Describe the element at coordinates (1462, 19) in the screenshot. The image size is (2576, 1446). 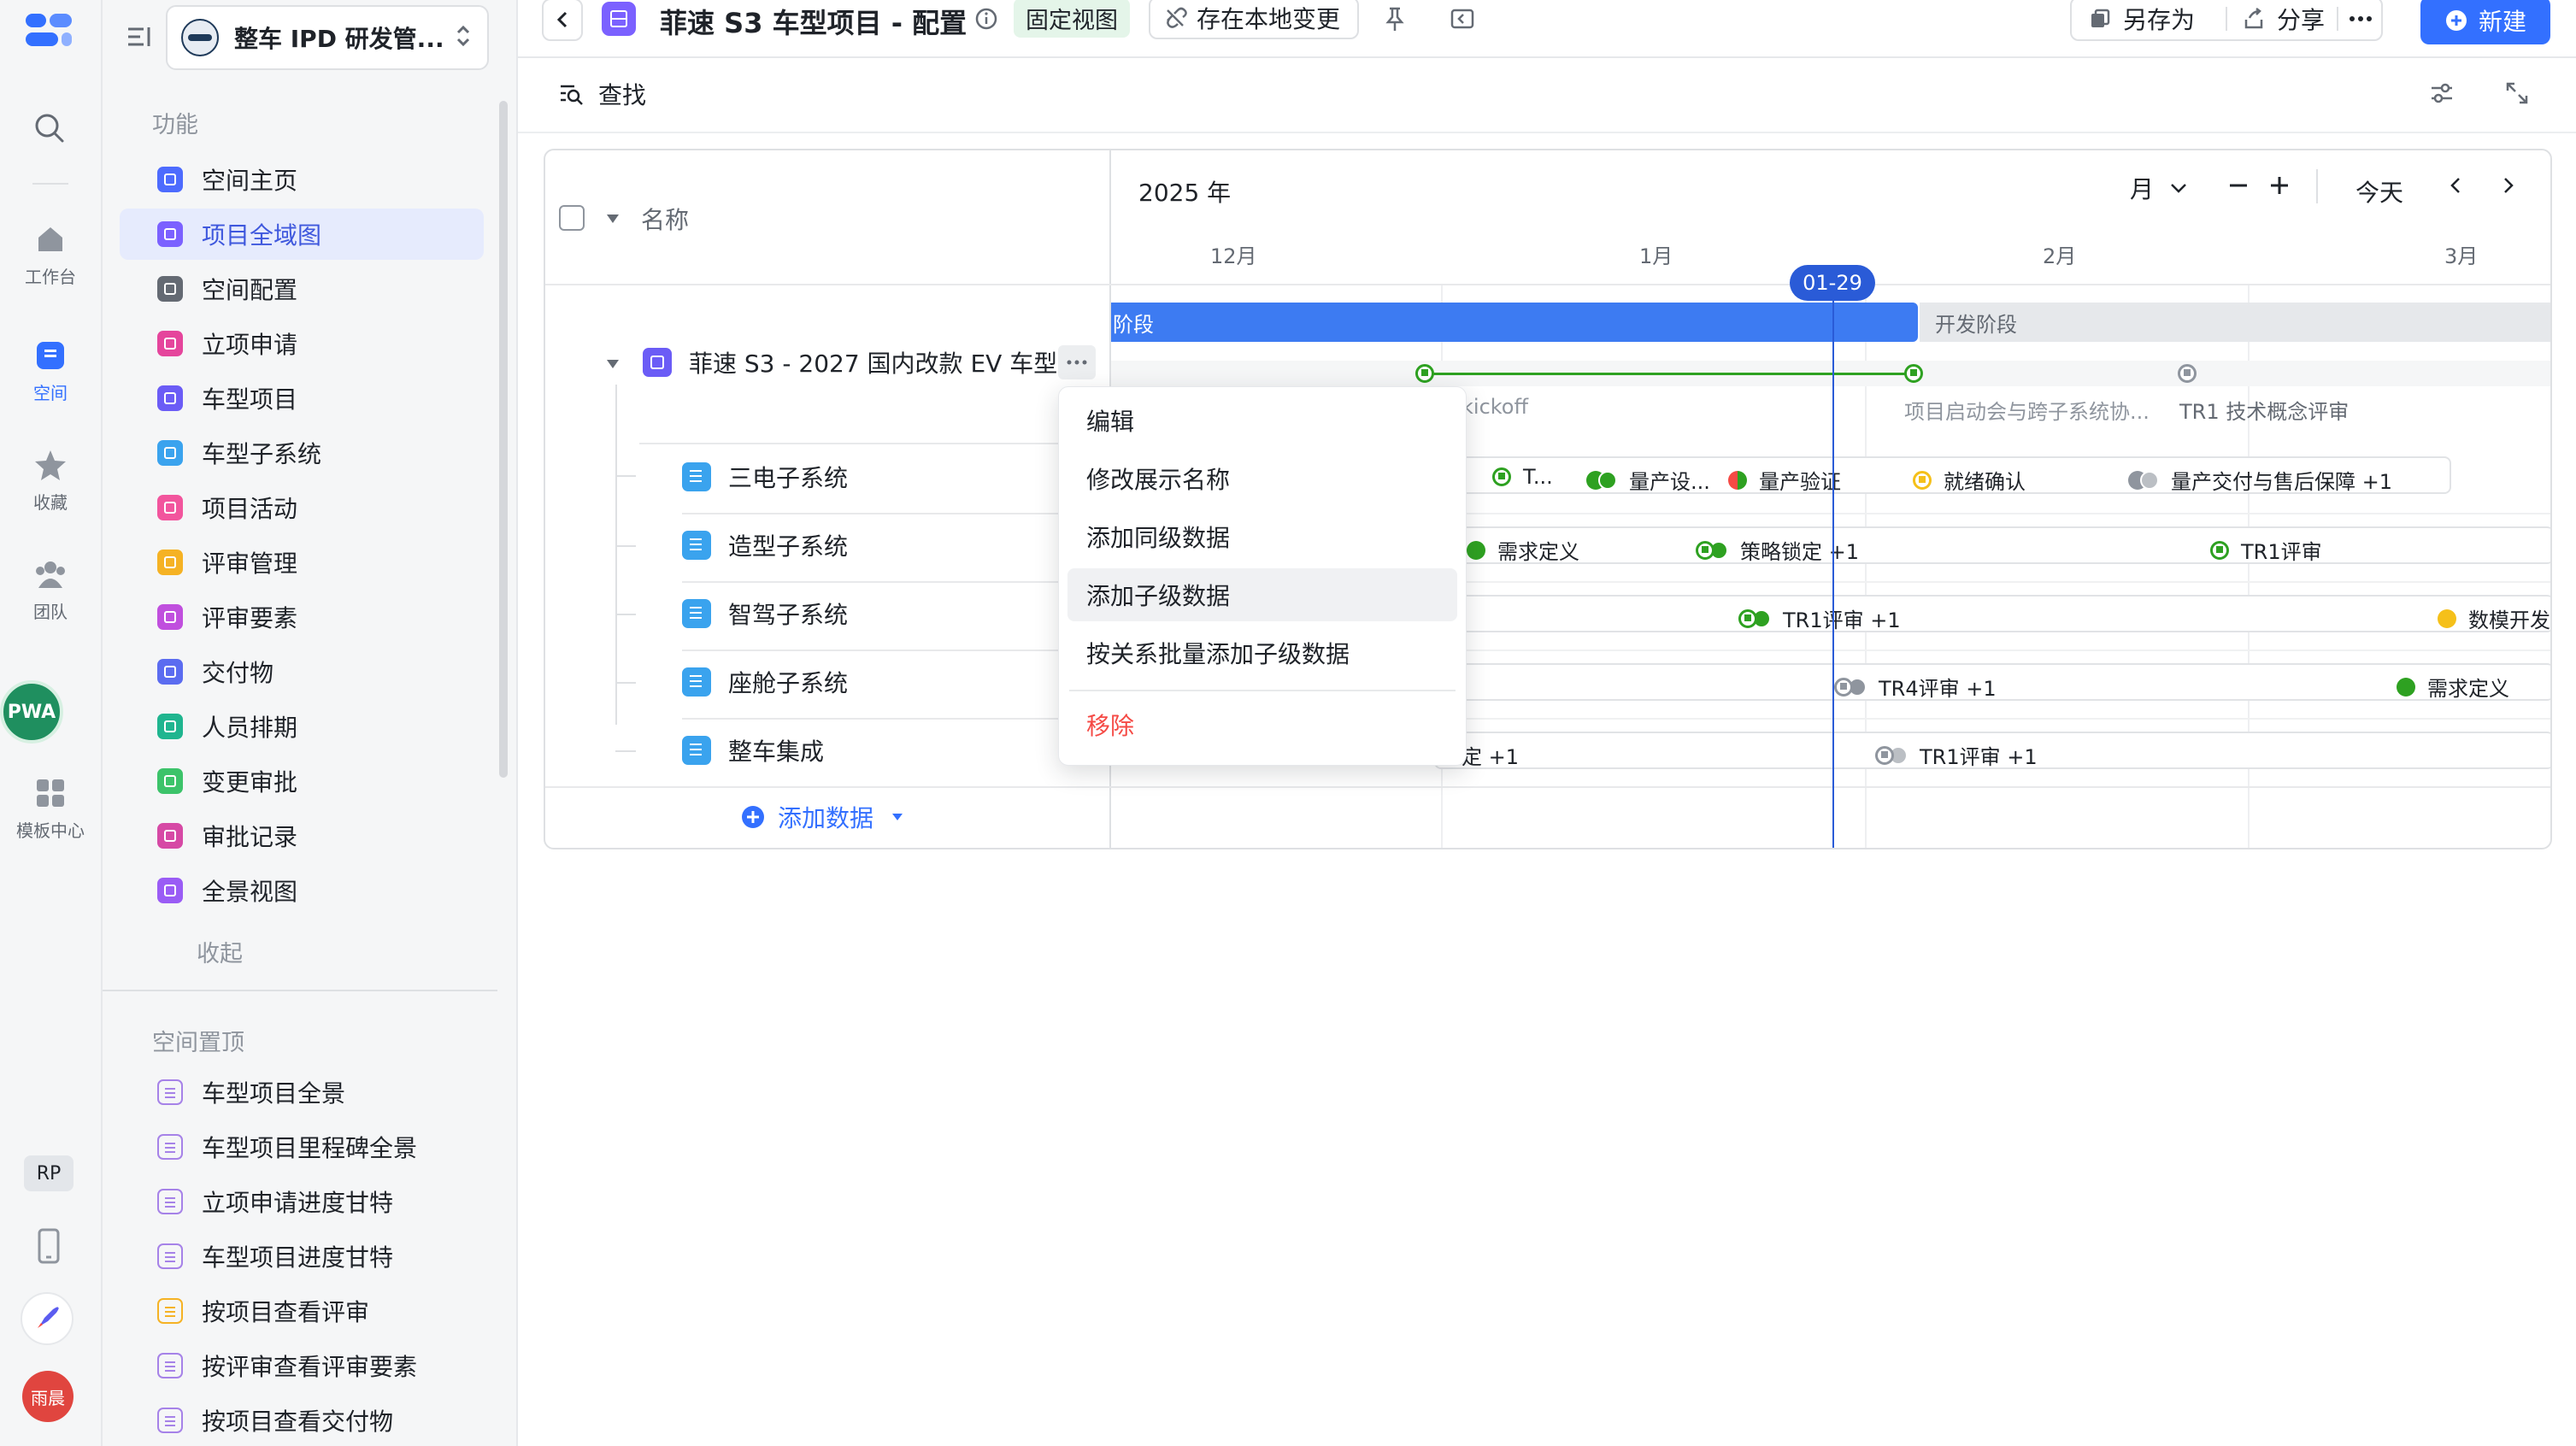
I see `sidebar-toggle-icon` at that location.